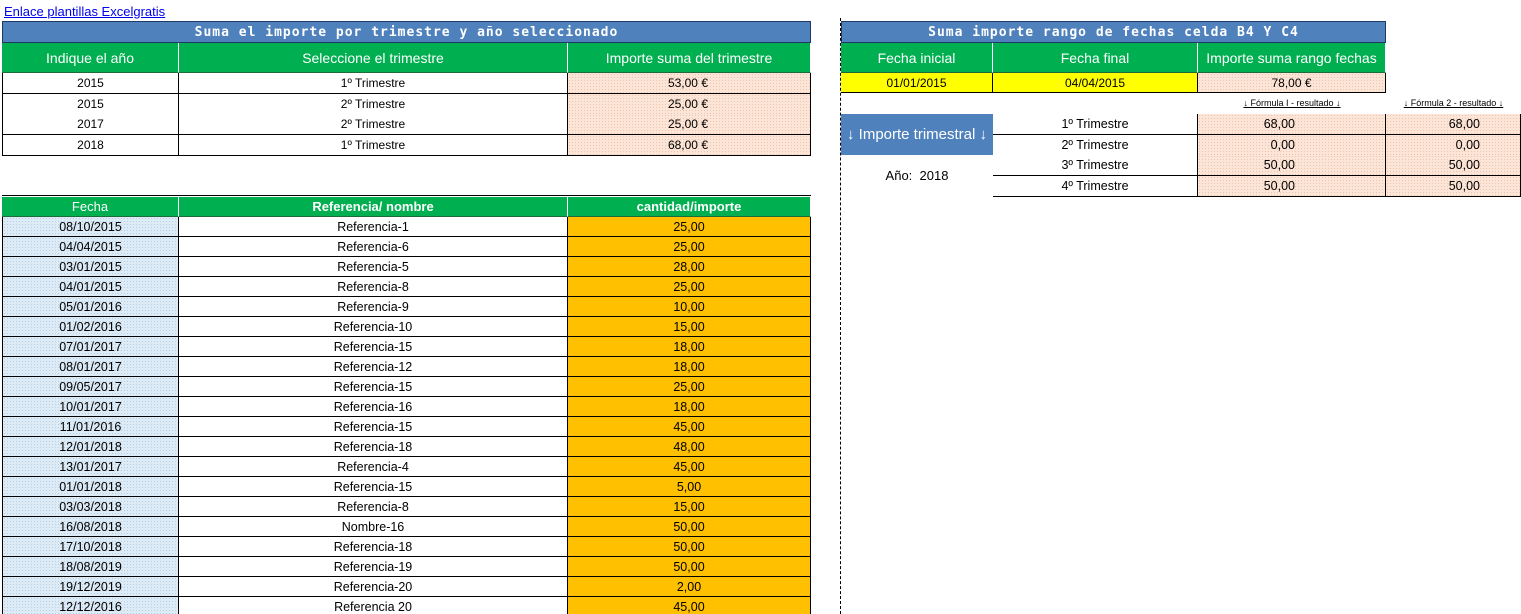 The height and width of the screenshot is (614, 1521). I want to click on table-date-cell: 04/01/2015, so click(90, 287).